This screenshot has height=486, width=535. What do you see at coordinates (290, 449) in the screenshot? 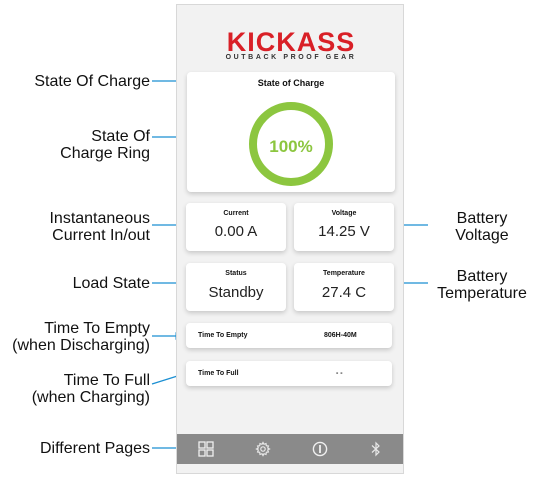
I see `bottom-nav-bar` at bounding box center [290, 449].